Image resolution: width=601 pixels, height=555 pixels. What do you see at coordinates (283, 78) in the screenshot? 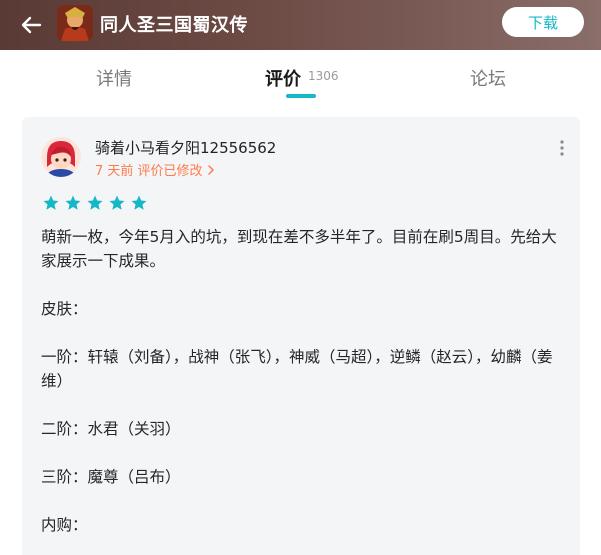
I see `tab-review: 评价` at bounding box center [283, 78].